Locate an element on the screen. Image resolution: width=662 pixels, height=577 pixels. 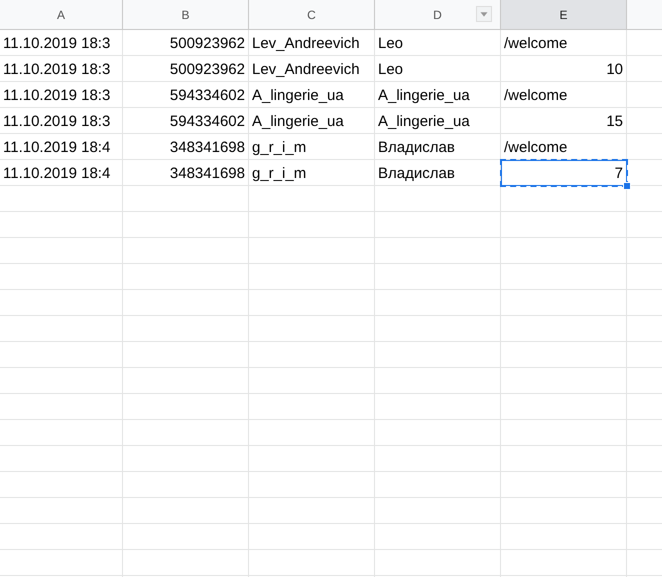
filter-dropdown-icon is located at coordinates (484, 14).